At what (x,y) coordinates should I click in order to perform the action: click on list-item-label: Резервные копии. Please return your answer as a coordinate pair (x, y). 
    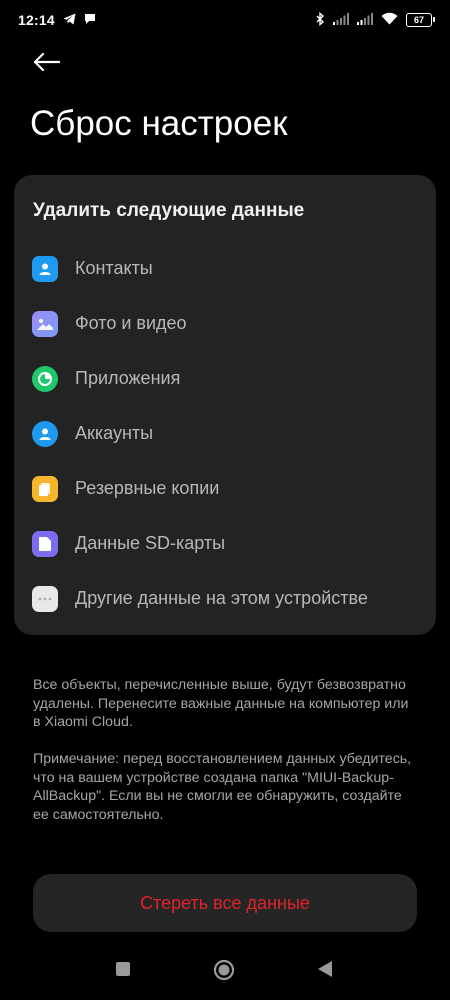
    Looking at the image, I should click on (147, 488).